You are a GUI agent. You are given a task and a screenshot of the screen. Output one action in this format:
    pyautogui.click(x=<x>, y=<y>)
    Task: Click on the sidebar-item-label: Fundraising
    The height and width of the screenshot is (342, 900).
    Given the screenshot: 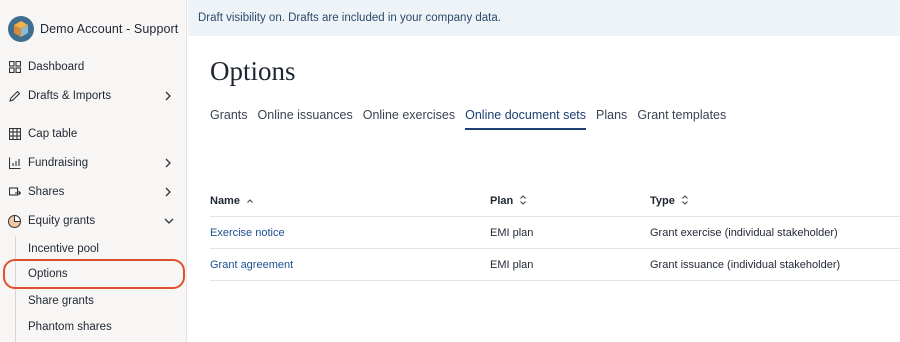 What is the action you would take?
    pyautogui.click(x=58, y=163)
    